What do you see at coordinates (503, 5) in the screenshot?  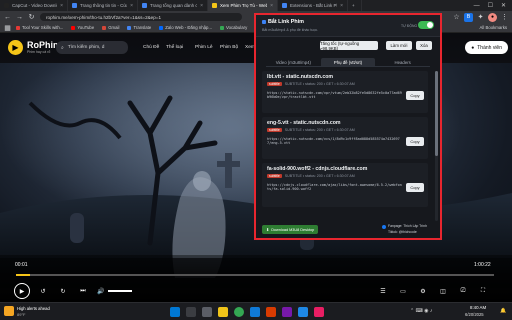 I see `close-window-icon: ✕` at bounding box center [503, 5].